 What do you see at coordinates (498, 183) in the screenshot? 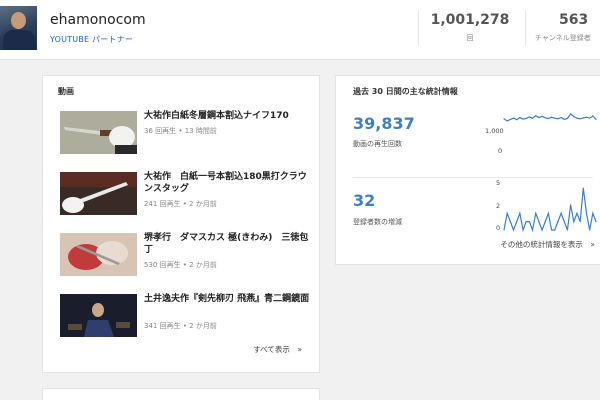
I see `subs-axis-top: 5` at bounding box center [498, 183].